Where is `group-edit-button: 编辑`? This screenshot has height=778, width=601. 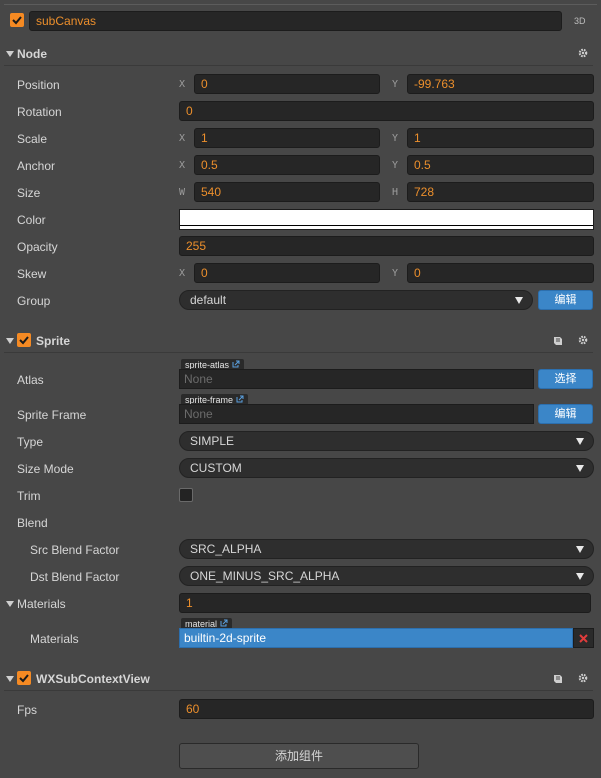 group-edit-button: 编辑 is located at coordinates (565, 300).